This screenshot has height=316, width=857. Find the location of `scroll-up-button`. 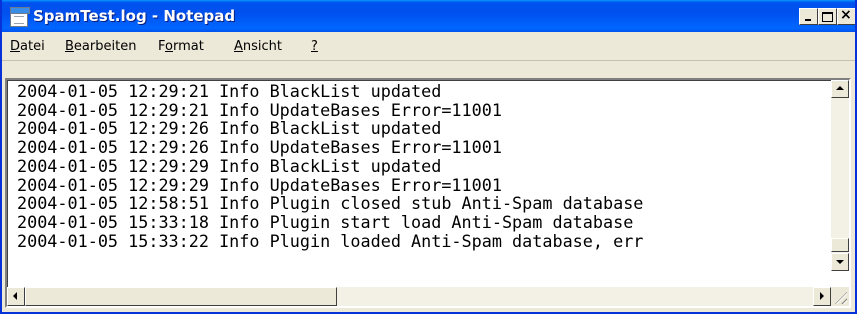

scroll-up-button is located at coordinates (840, 89).